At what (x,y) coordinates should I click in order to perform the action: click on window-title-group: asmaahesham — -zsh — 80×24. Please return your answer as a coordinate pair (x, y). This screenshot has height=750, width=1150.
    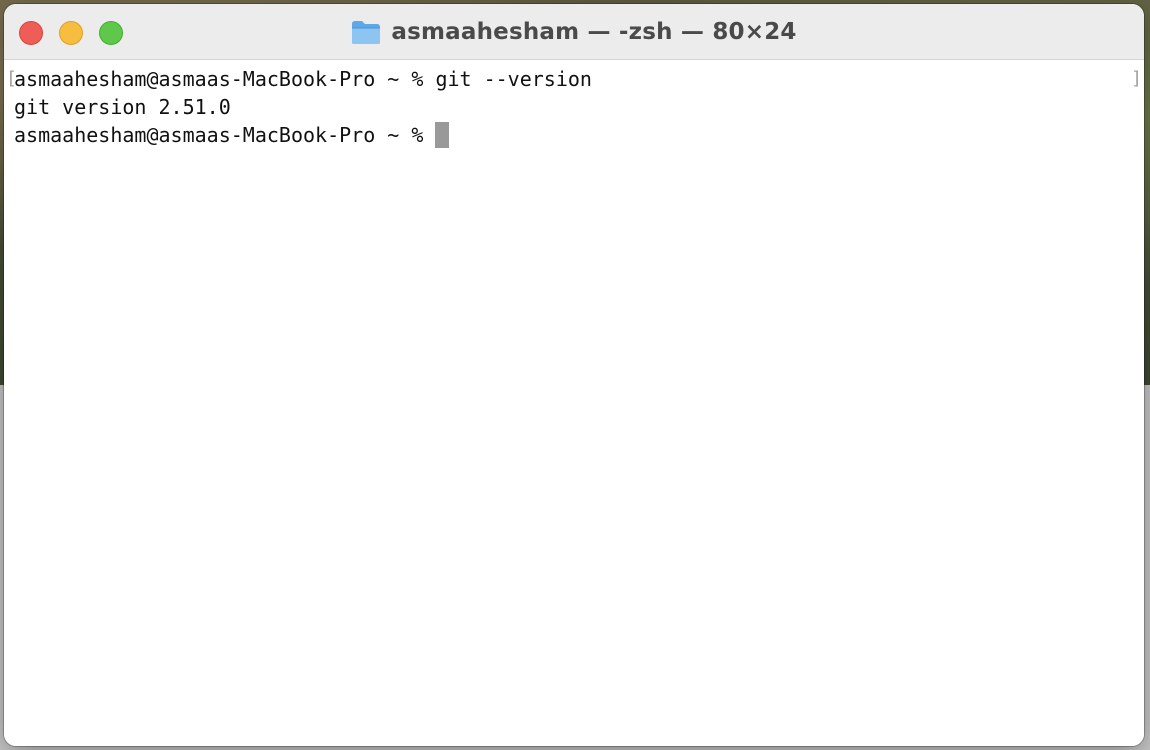
    Looking at the image, I should click on (574, 32).